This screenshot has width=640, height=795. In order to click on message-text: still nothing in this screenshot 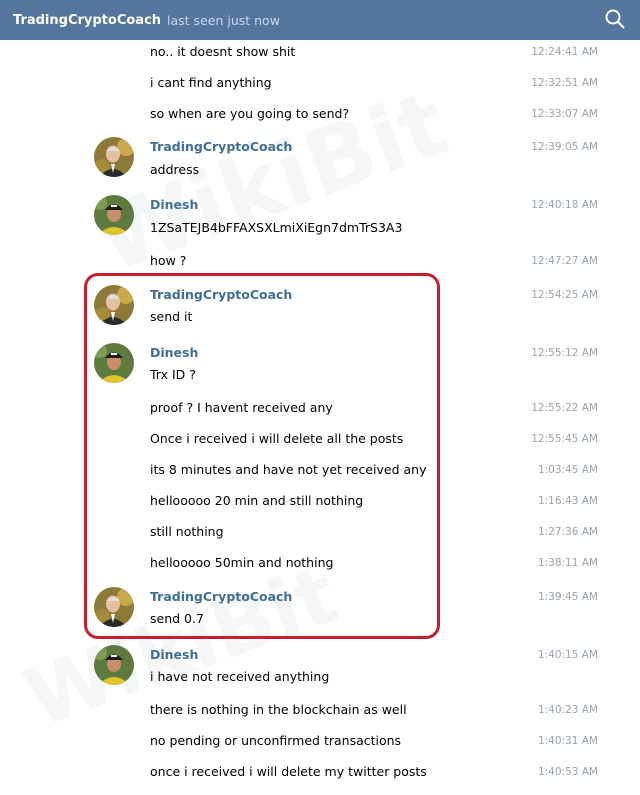, I will do `click(187, 531)`.